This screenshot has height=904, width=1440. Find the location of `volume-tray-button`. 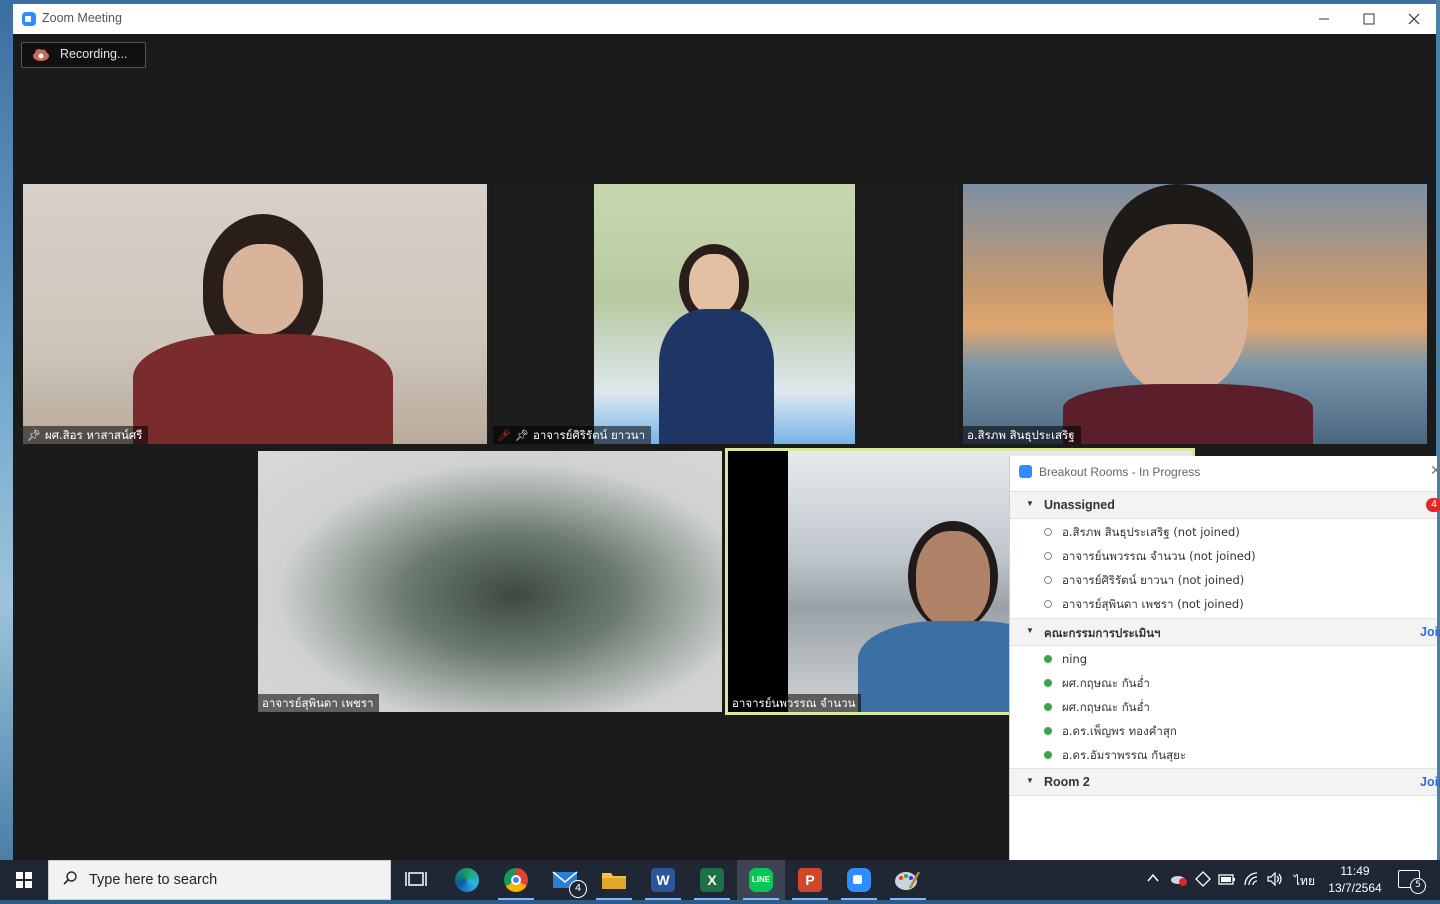

volume-tray-button is located at coordinates (1275, 881).